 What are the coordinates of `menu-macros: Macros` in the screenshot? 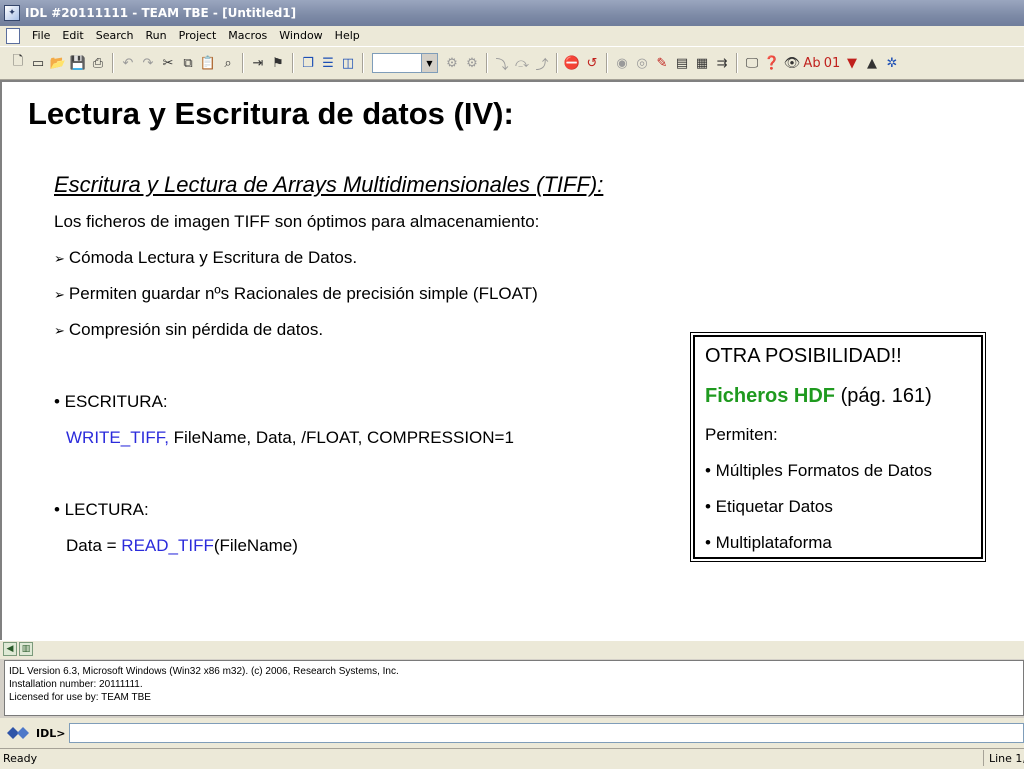 It's located at (247, 36).